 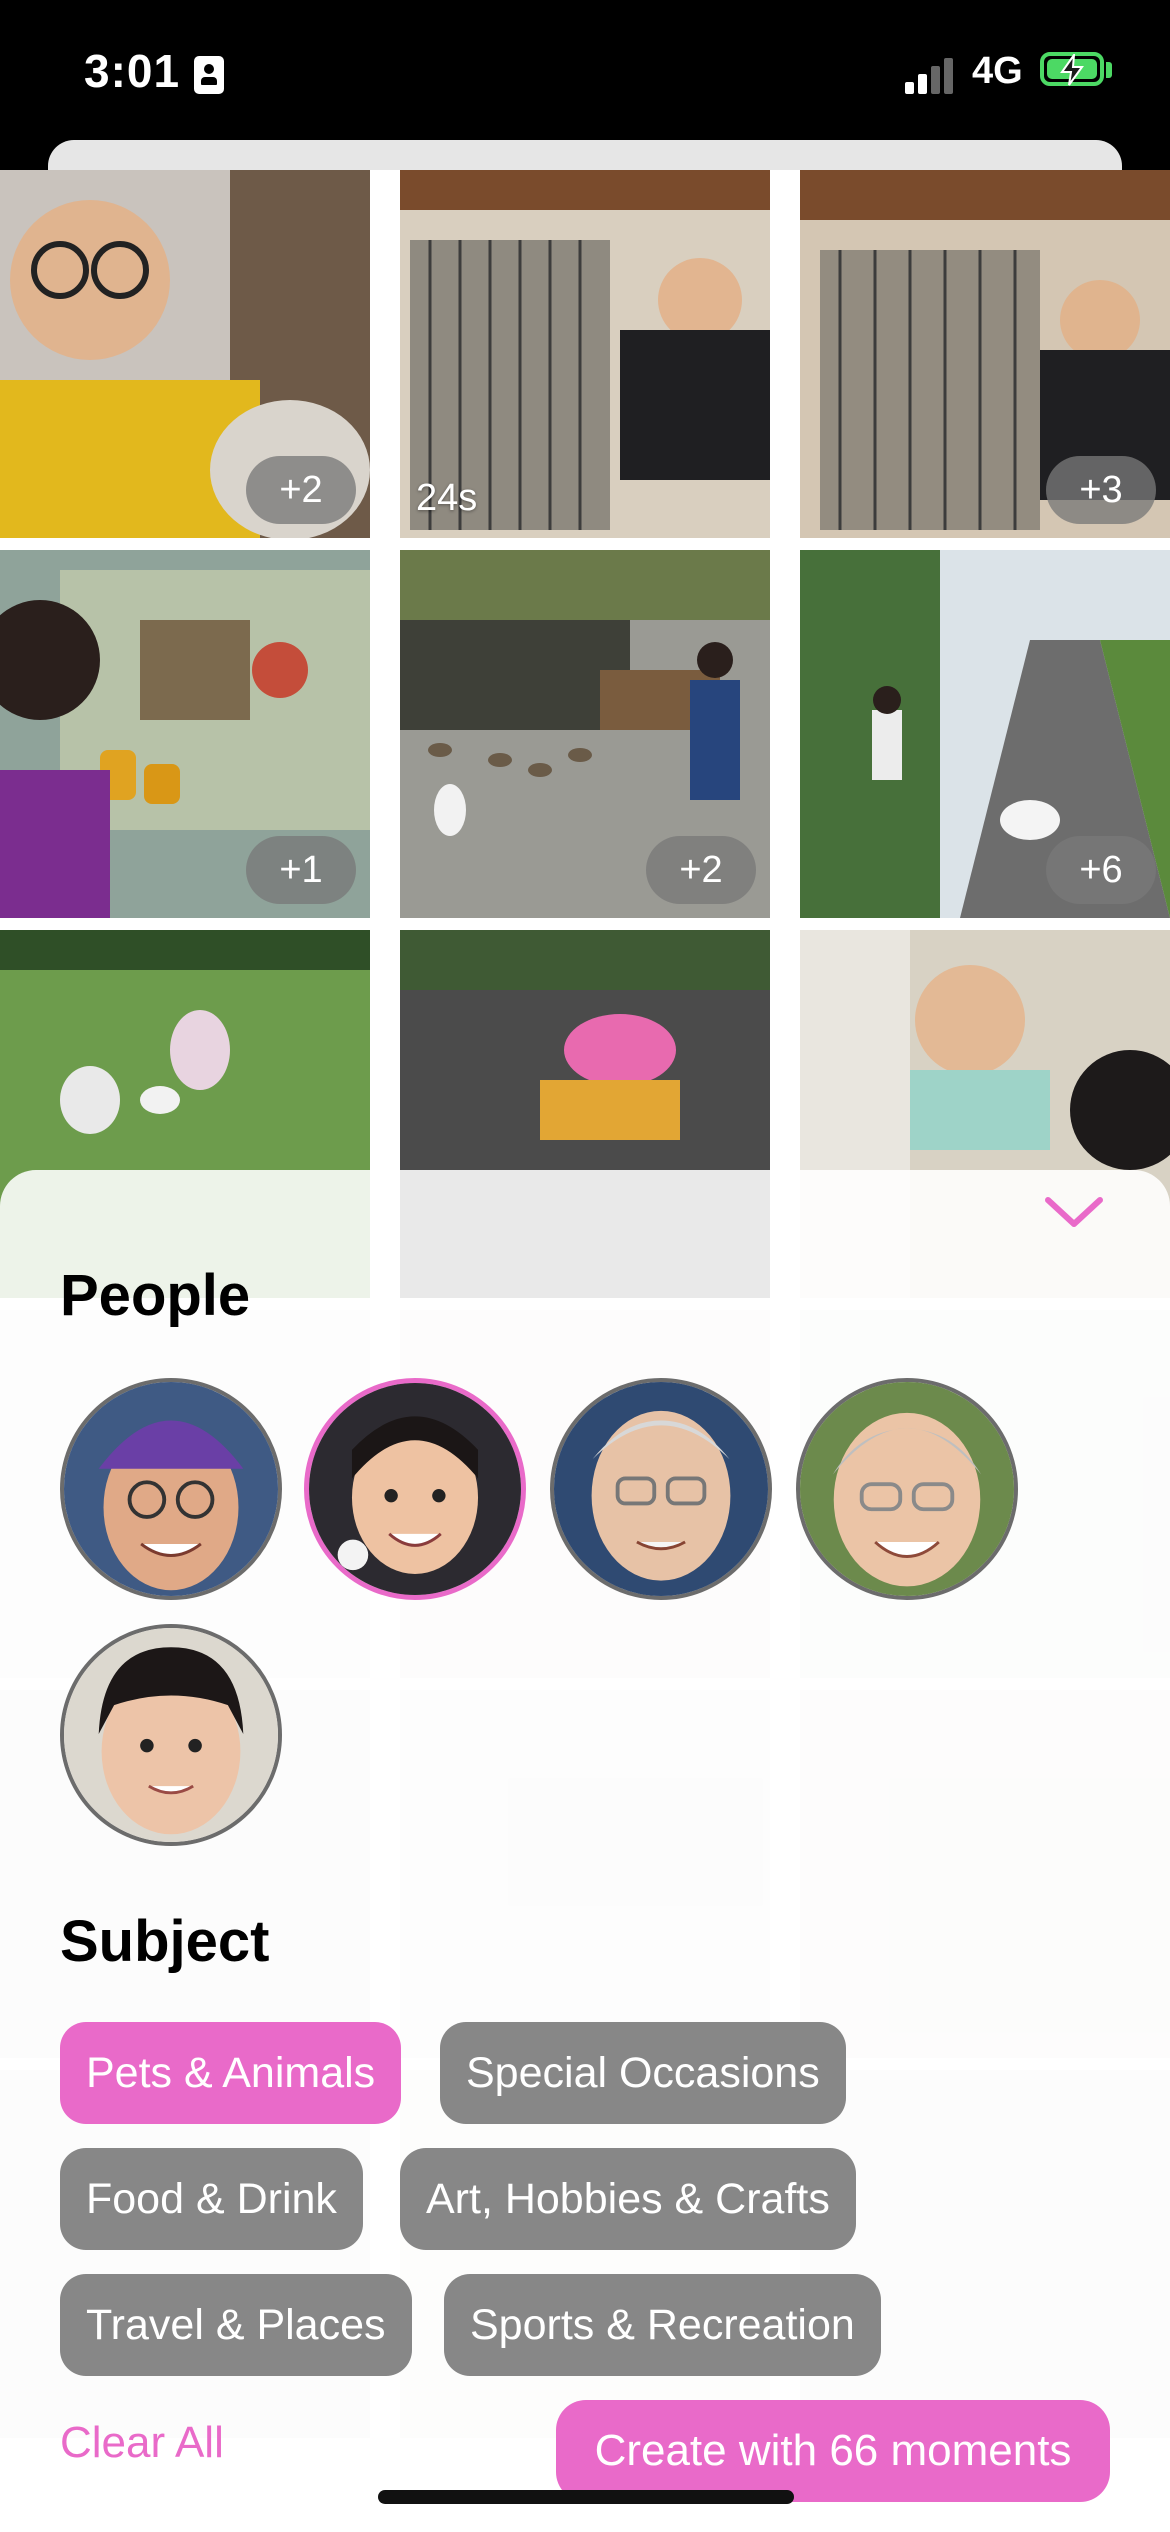 I want to click on charging-bolt-icon, so click(x=1072, y=70).